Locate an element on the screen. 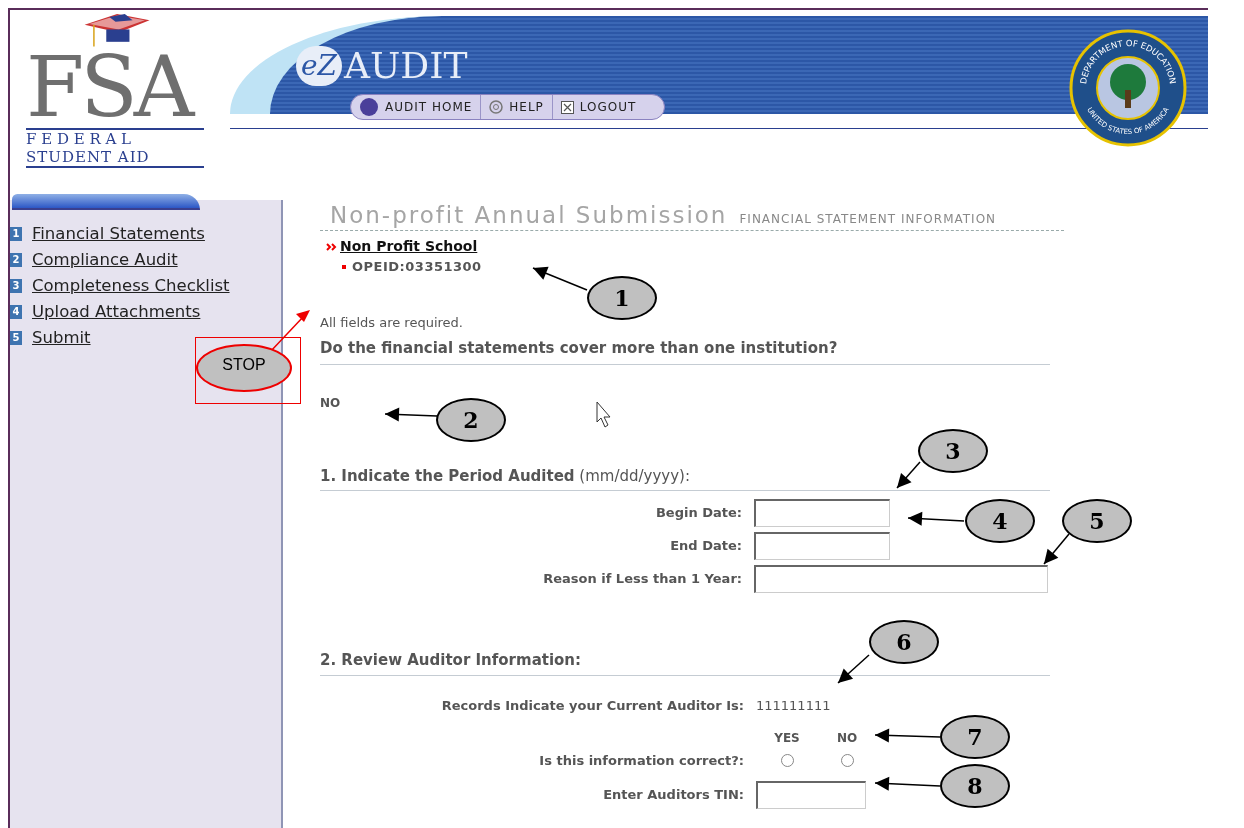 The image size is (1244, 828). sidebar-link: Compliance Audit is located at coordinates (105, 260).